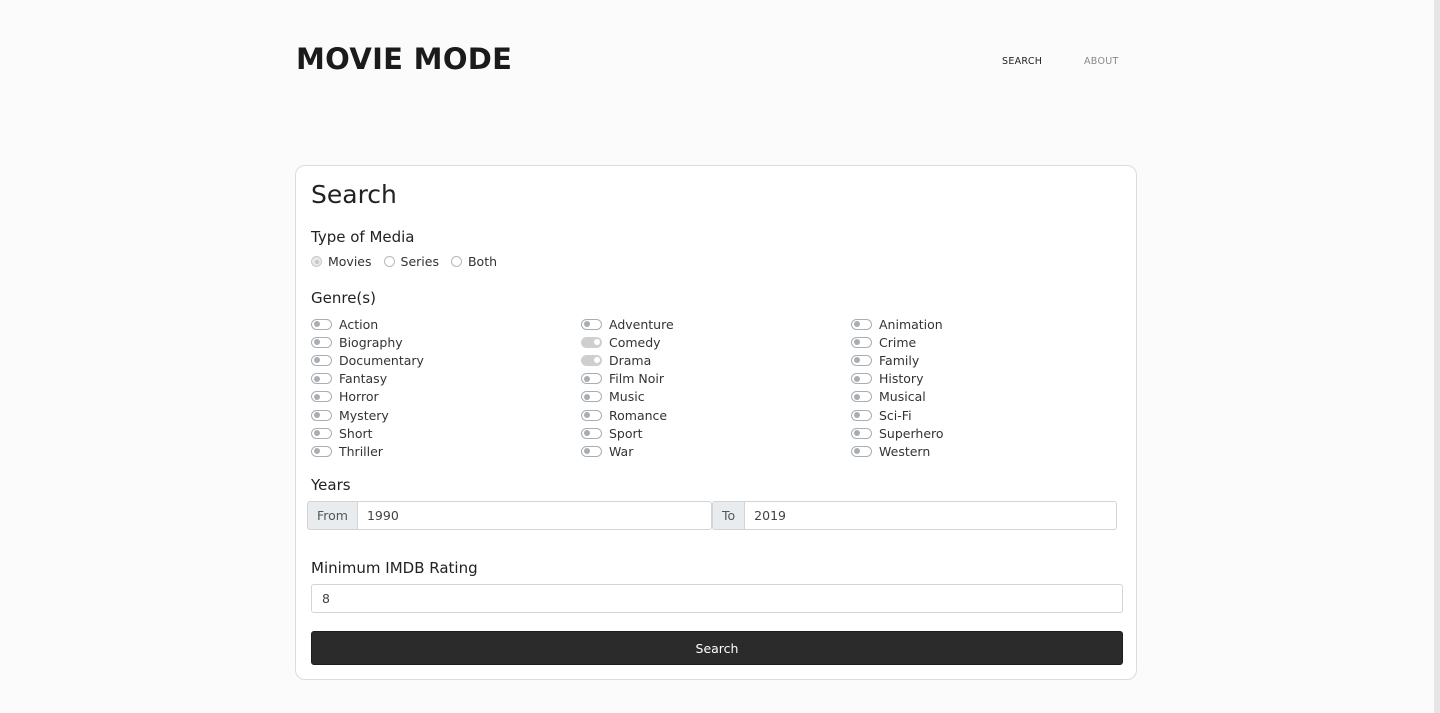 Image resolution: width=1440 pixels, height=713 pixels. I want to click on genre-toggle-mystery: Mystery, so click(441, 415).